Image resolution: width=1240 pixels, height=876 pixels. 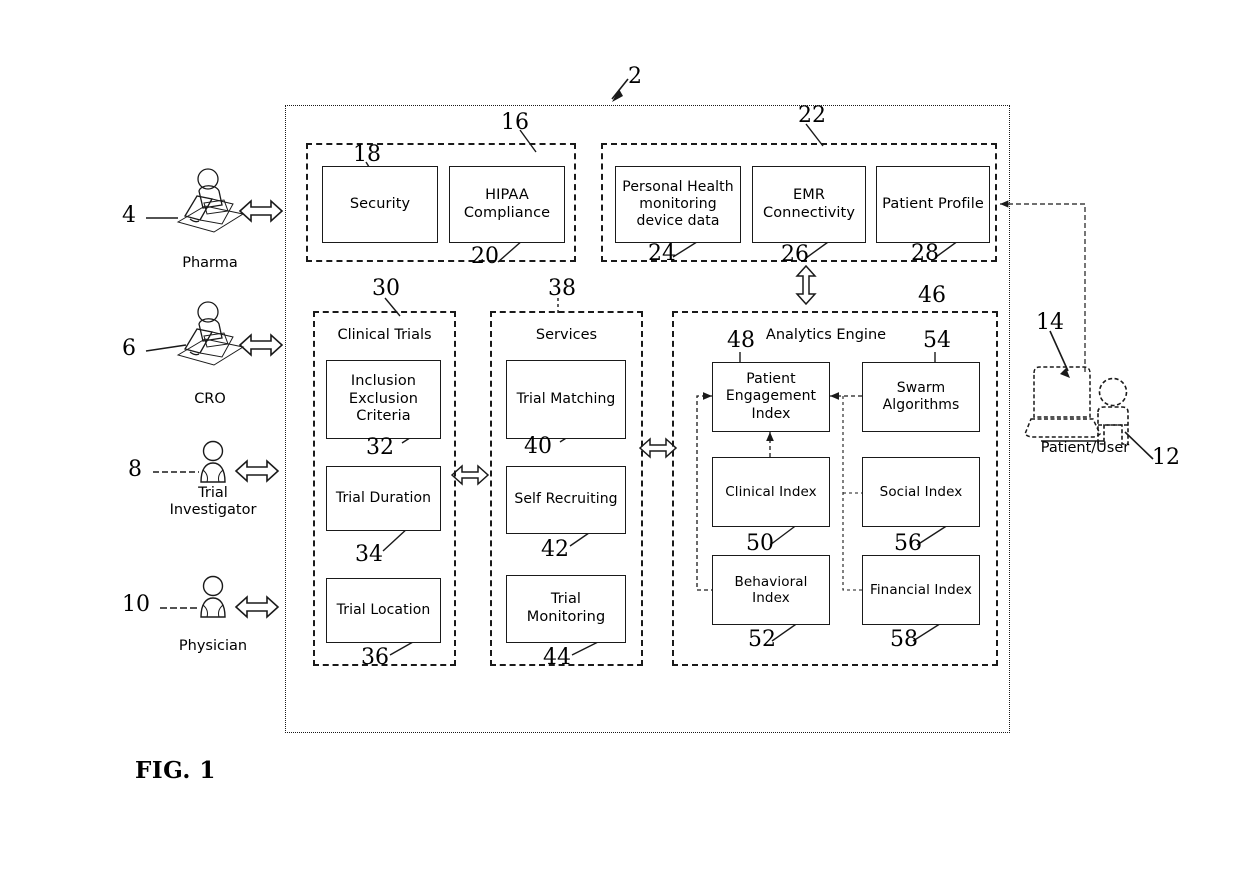 I want to click on box-clinical-index-label: Clinical Index, so click(x=771, y=491).